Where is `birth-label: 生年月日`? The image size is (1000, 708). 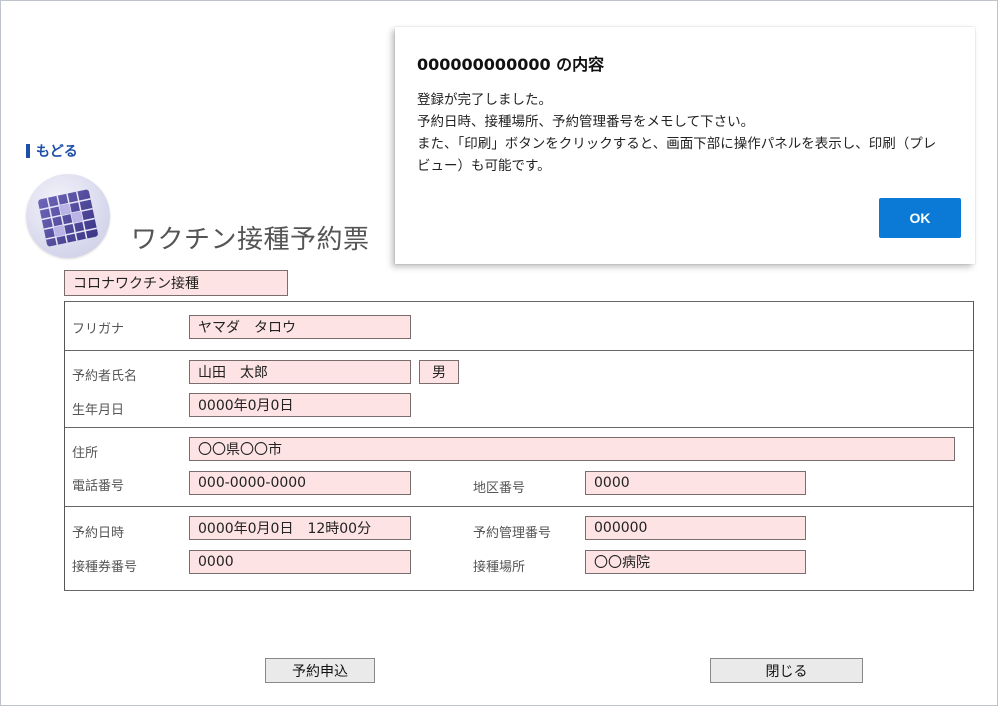 birth-label: 生年月日 is located at coordinates (98, 410).